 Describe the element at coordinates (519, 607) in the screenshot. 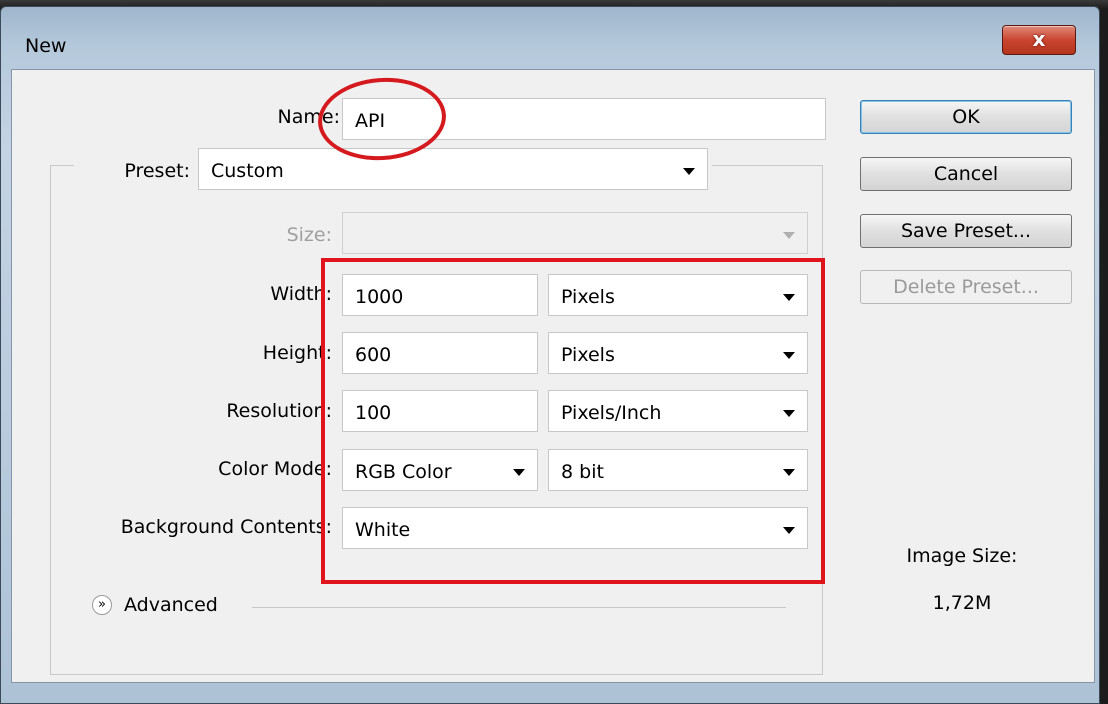

I see `advanced-divider` at that location.